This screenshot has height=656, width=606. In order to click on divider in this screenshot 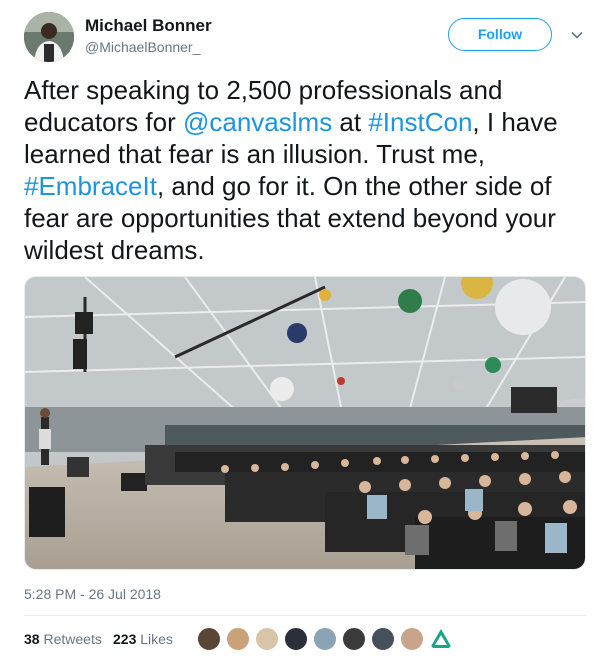, I will do `click(305, 615)`.